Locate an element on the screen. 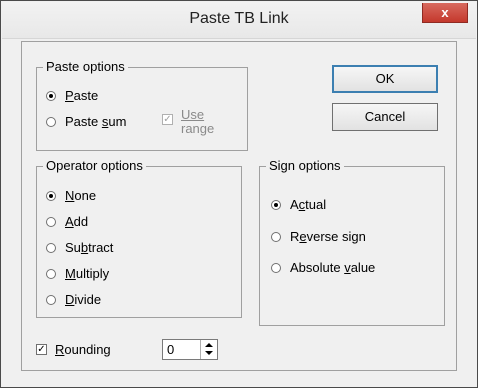 Image resolution: width=478 pixels, height=388 pixels. rounding-value: 0 is located at coordinates (170, 349).